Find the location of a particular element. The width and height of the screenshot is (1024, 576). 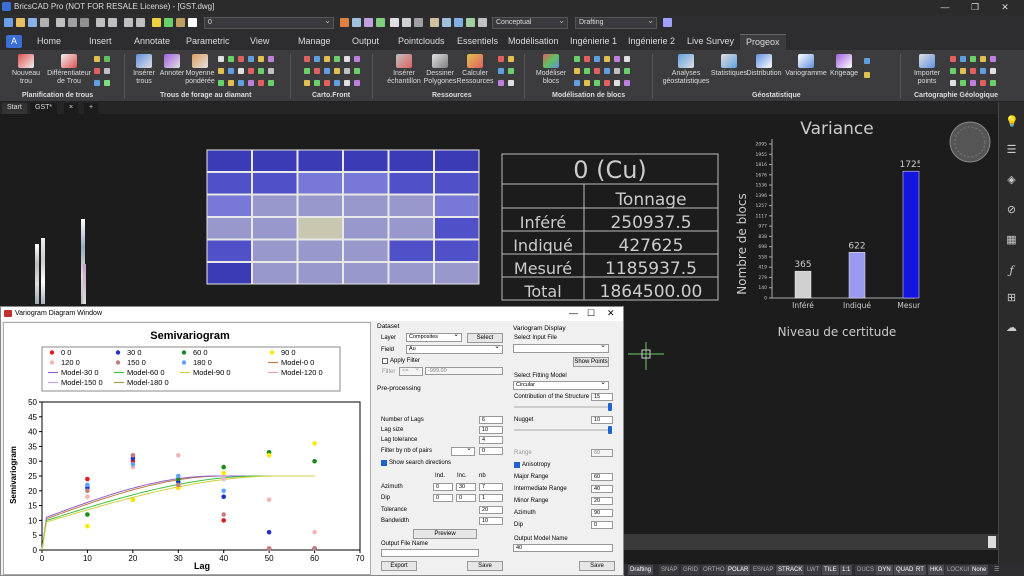

fx-icon: ƒ is located at coordinates (1011, 270).